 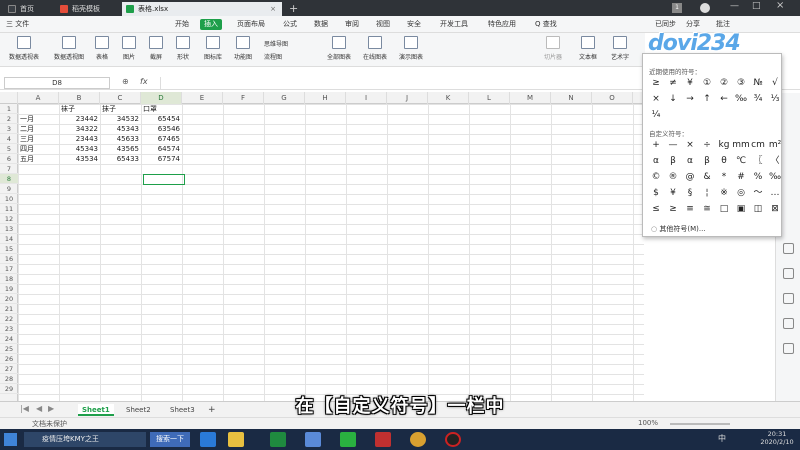 What do you see at coordinates (278, 439) in the screenshot?
I see `store-icon` at bounding box center [278, 439].